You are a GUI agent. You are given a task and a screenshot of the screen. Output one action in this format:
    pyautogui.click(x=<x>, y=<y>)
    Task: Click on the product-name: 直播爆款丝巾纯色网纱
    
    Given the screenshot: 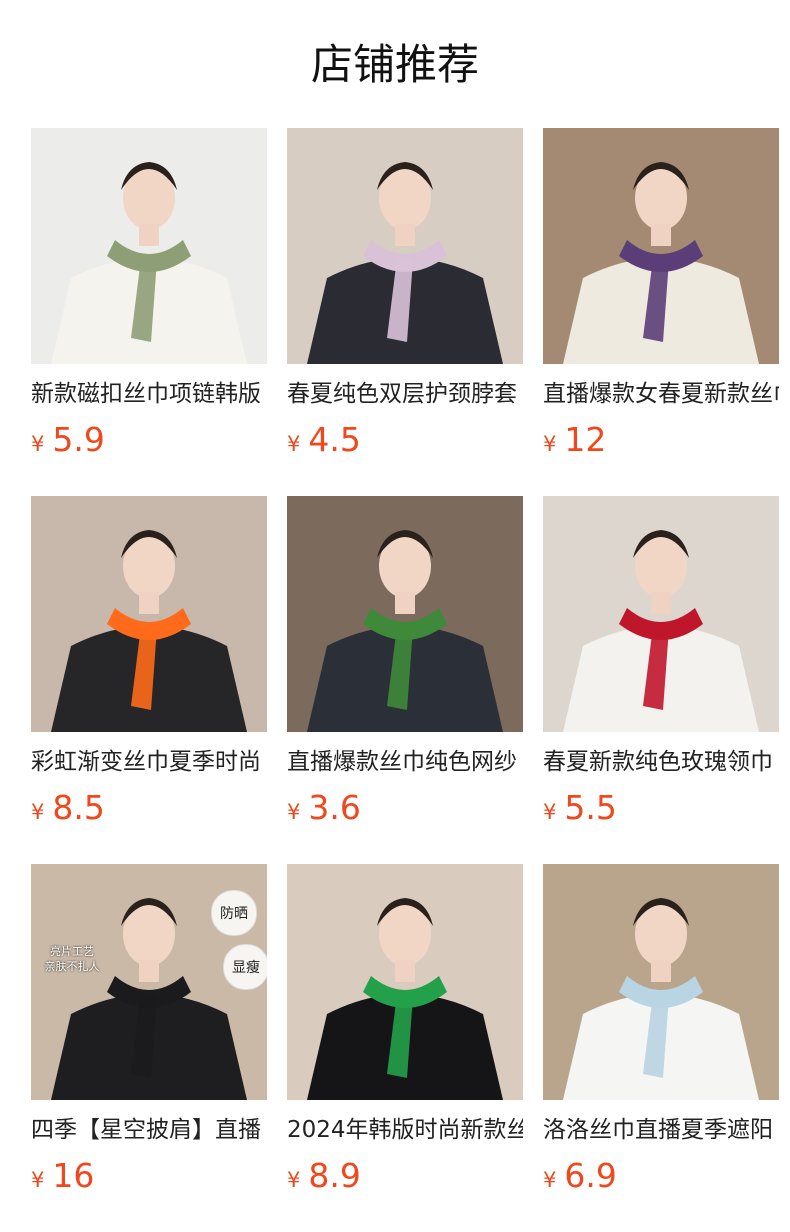 What is the action you would take?
    pyautogui.click(x=405, y=762)
    